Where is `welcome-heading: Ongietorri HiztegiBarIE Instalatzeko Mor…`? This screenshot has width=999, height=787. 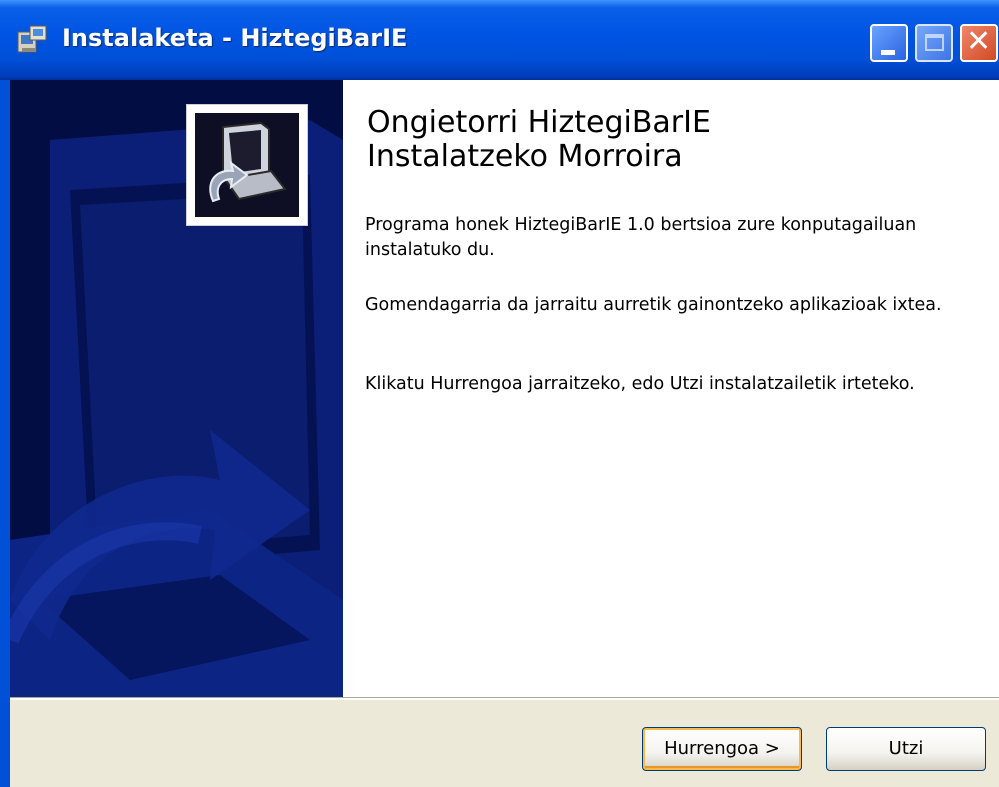 welcome-heading: Ongietorri HiztegiBarIE Instalatzeko Mor… is located at coordinates (677, 140).